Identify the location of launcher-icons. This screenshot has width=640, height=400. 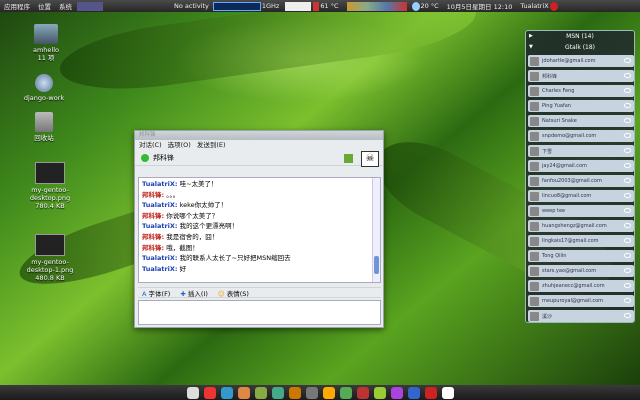
(90, 6).